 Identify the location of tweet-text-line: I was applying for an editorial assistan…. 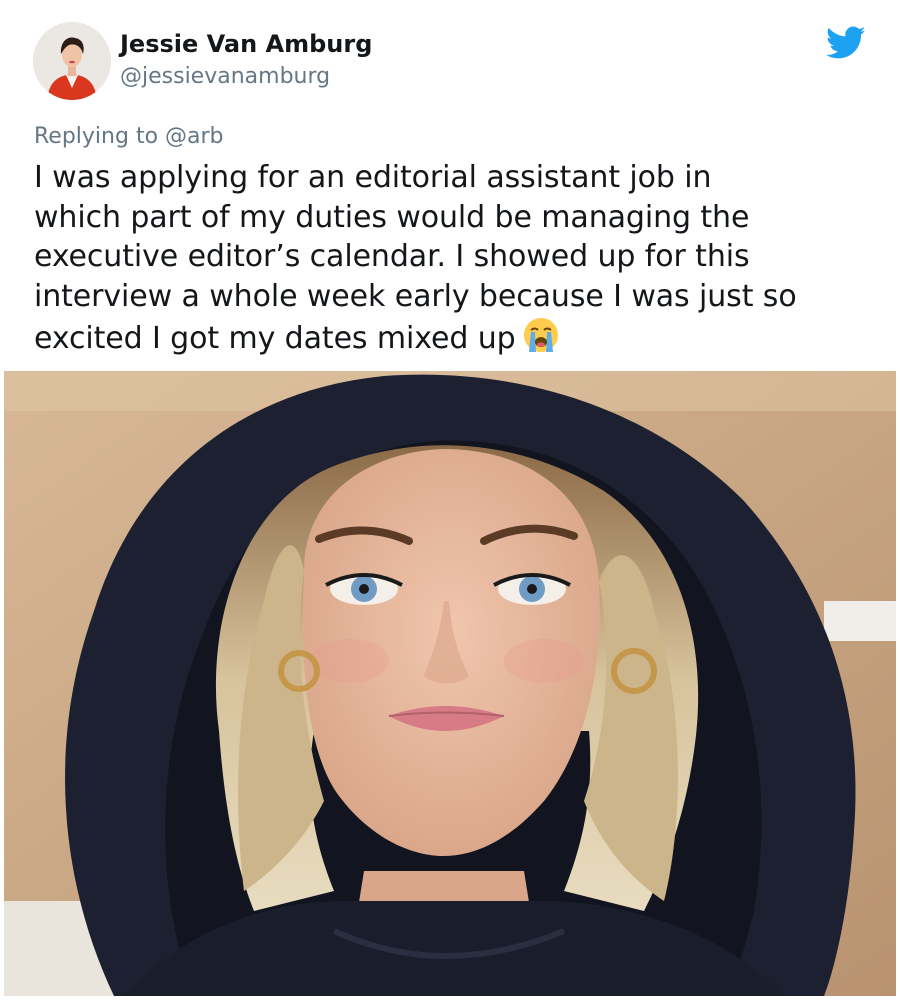
(373, 177).